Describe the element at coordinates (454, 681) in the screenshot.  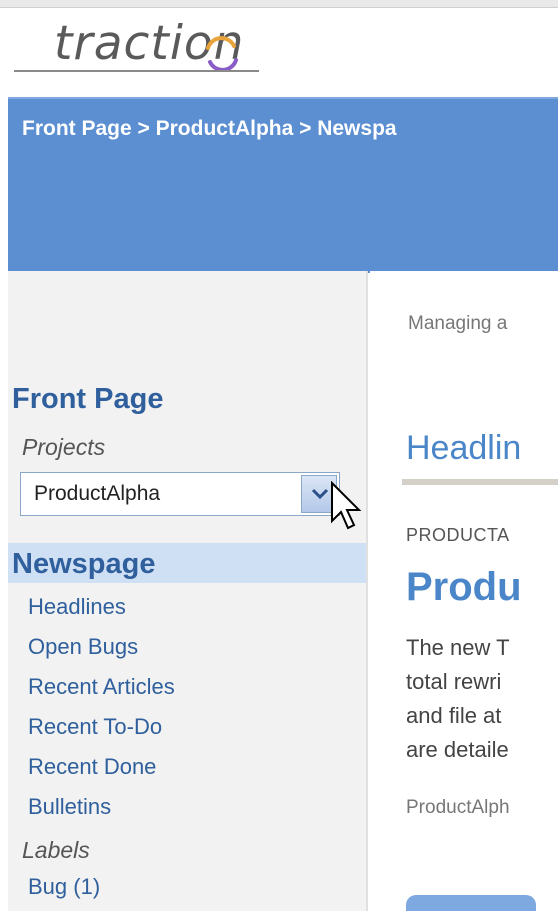
I see `article-body-line: total rewri` at that location.